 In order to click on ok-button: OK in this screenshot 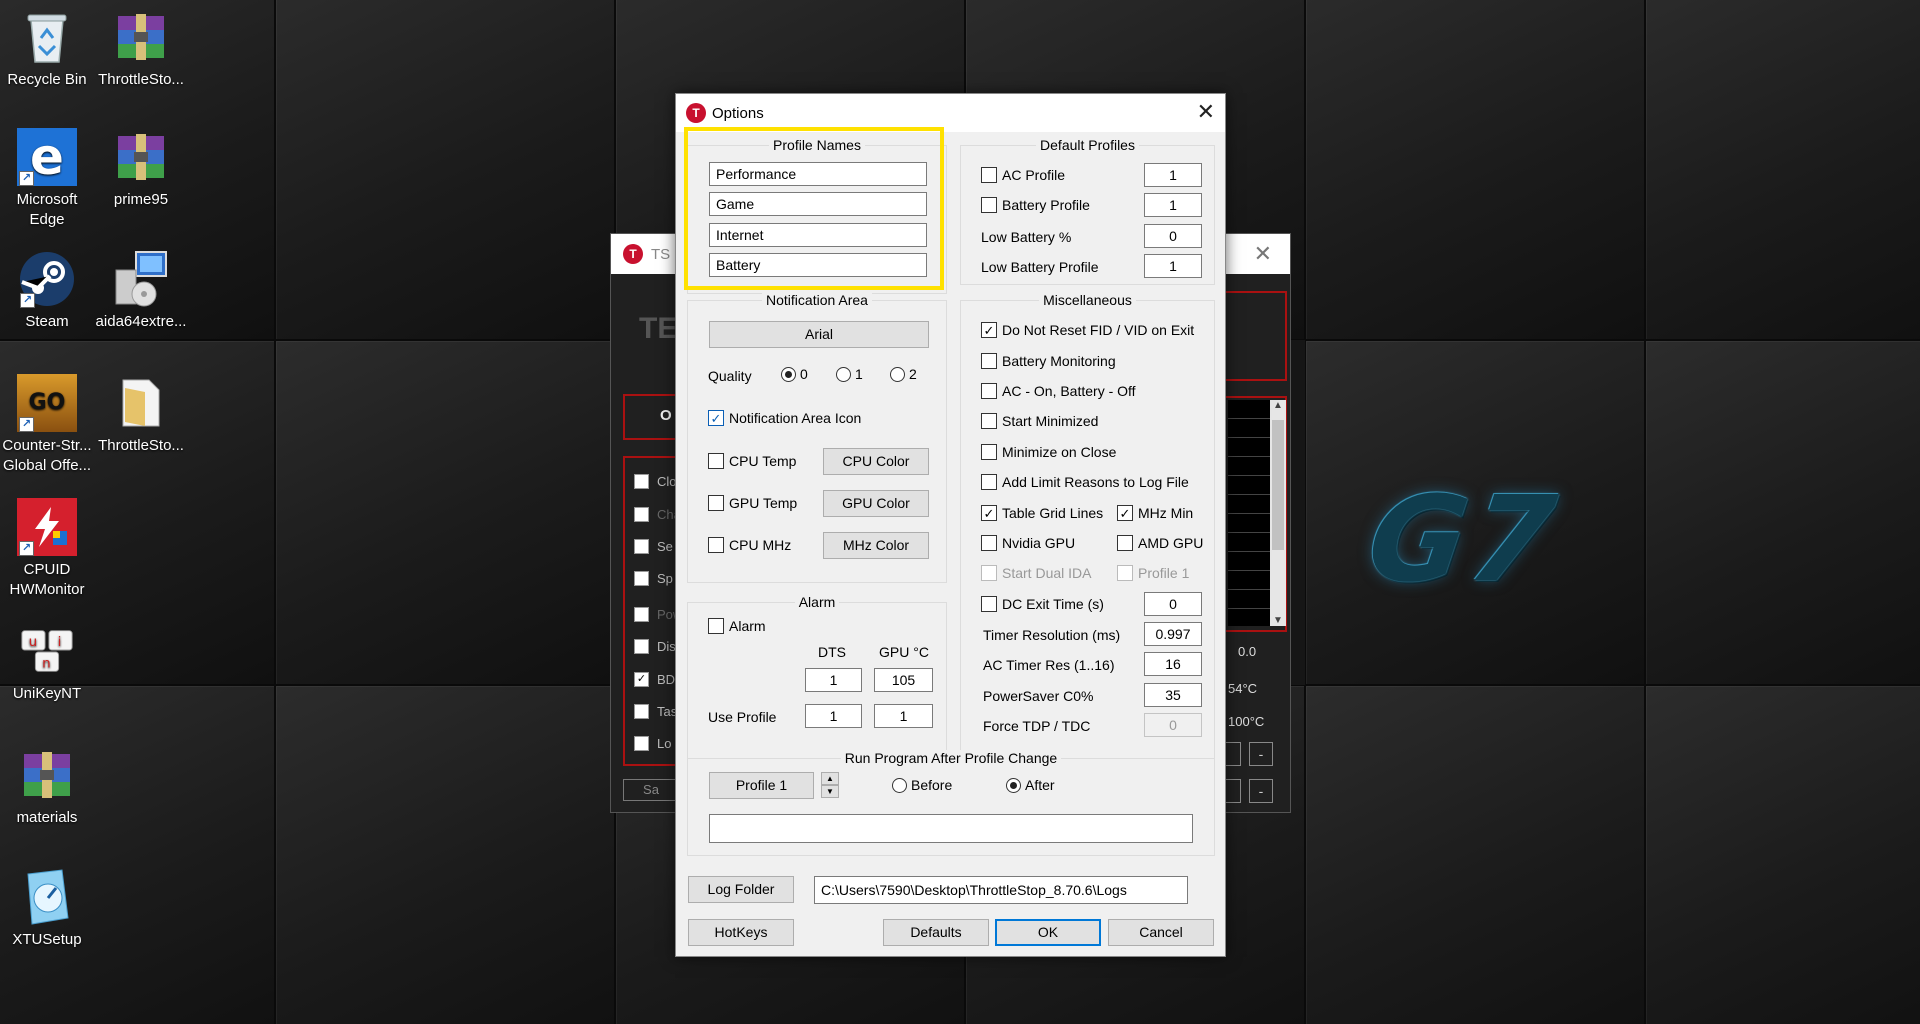, I will do `click(1048, 932)`.